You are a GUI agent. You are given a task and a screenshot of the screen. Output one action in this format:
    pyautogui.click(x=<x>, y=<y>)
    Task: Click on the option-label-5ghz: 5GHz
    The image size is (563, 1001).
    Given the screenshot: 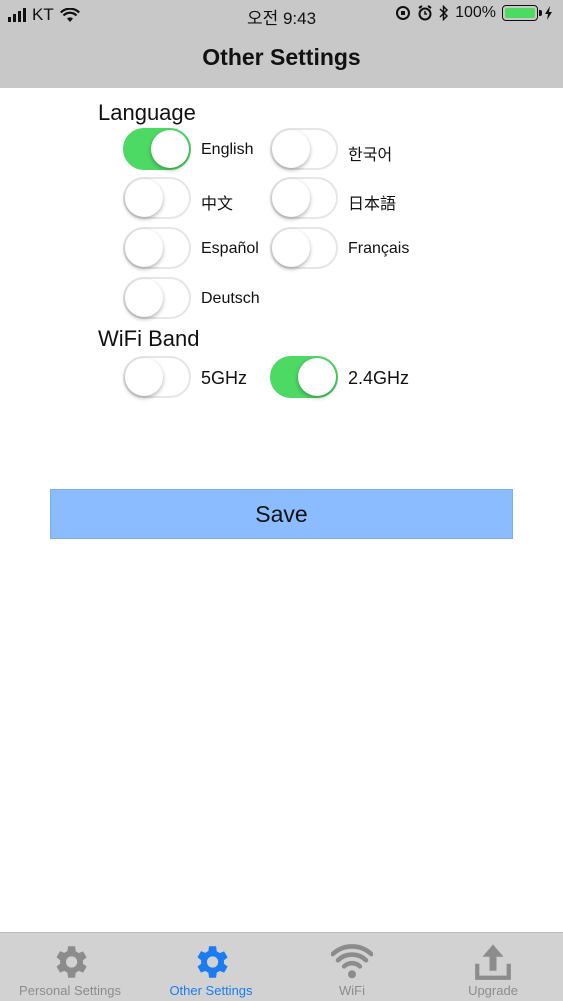 What is the action you would take?
    pyautogui.click(x=224, y=378)
    